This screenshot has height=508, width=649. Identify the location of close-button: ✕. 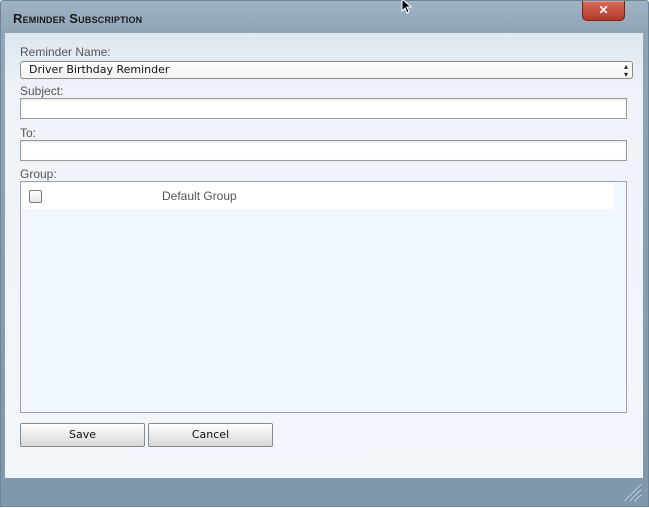
(603, 11).